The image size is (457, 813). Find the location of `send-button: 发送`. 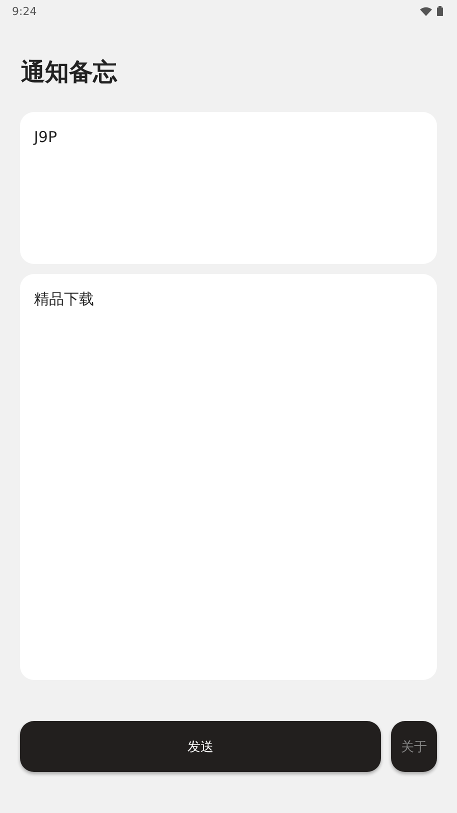

send-button: 发送 is located at coordinates (200, 746).